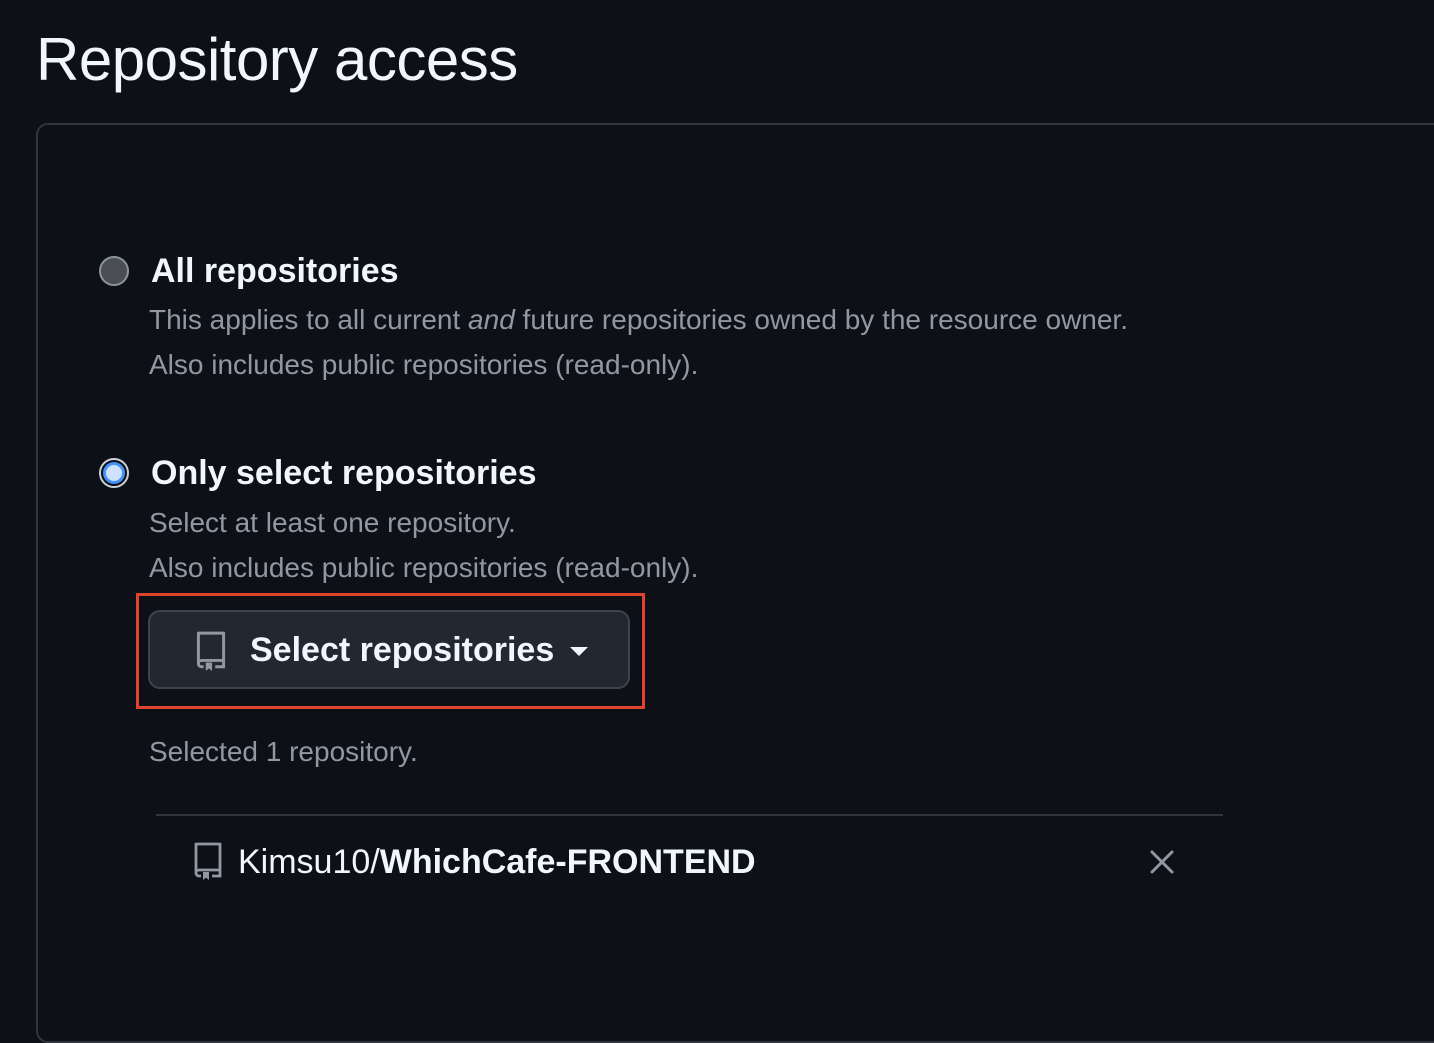 This screenshot has width=1434, height=1043. Describe the element at coordinates (1162, 862) in the screenshot. I see `close-icon` at that location.